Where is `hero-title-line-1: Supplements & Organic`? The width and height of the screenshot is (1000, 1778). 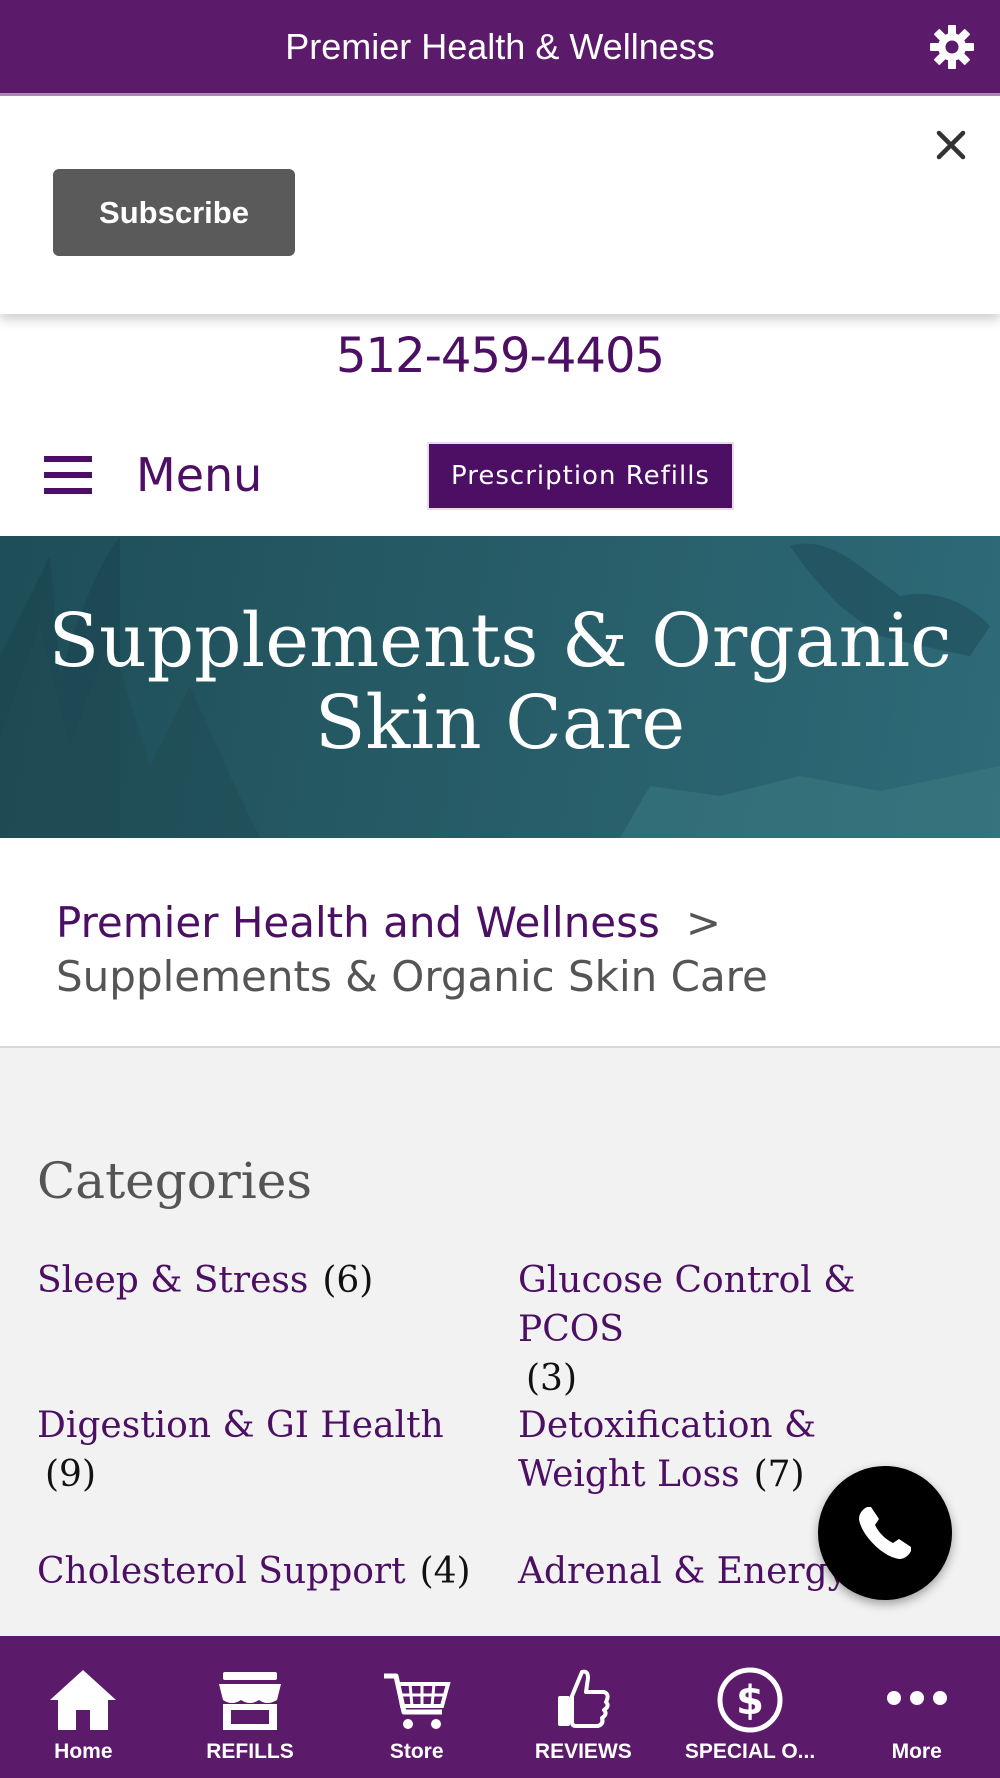
hero-title-line-1: Supplements & Organic is located at coordinates (500, 641).